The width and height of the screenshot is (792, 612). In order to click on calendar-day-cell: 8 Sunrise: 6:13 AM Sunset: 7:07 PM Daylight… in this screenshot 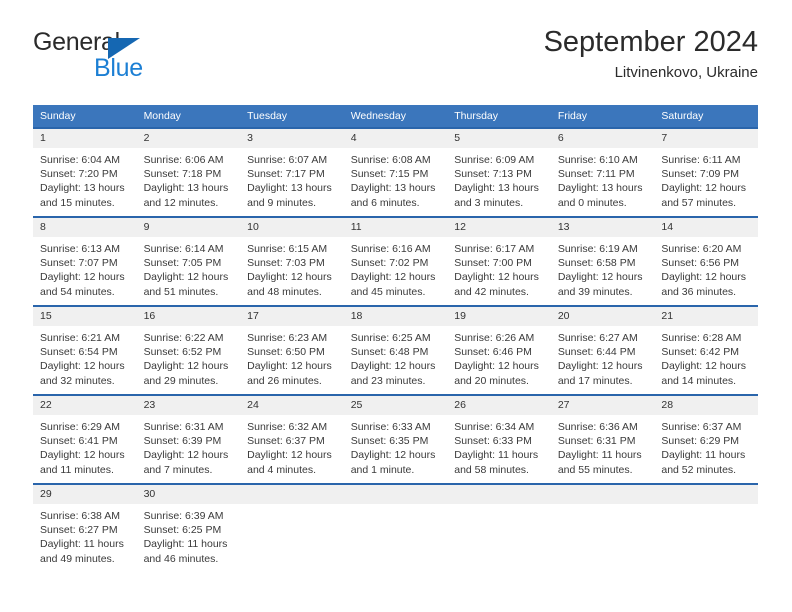, I will do `click(85, 261)`.